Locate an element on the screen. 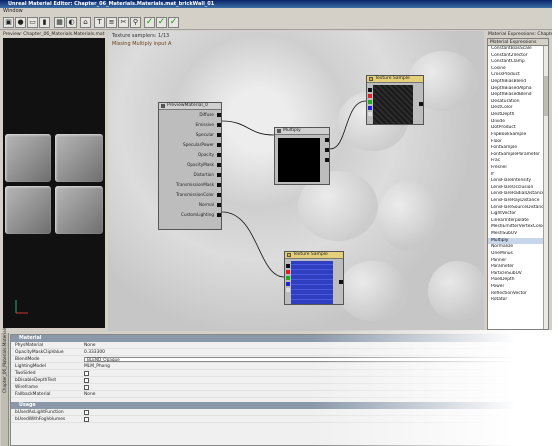 This screenshot has width=558, height=446. expression-item: DepthBiasedAlpha is located at coordinates (518, 89).